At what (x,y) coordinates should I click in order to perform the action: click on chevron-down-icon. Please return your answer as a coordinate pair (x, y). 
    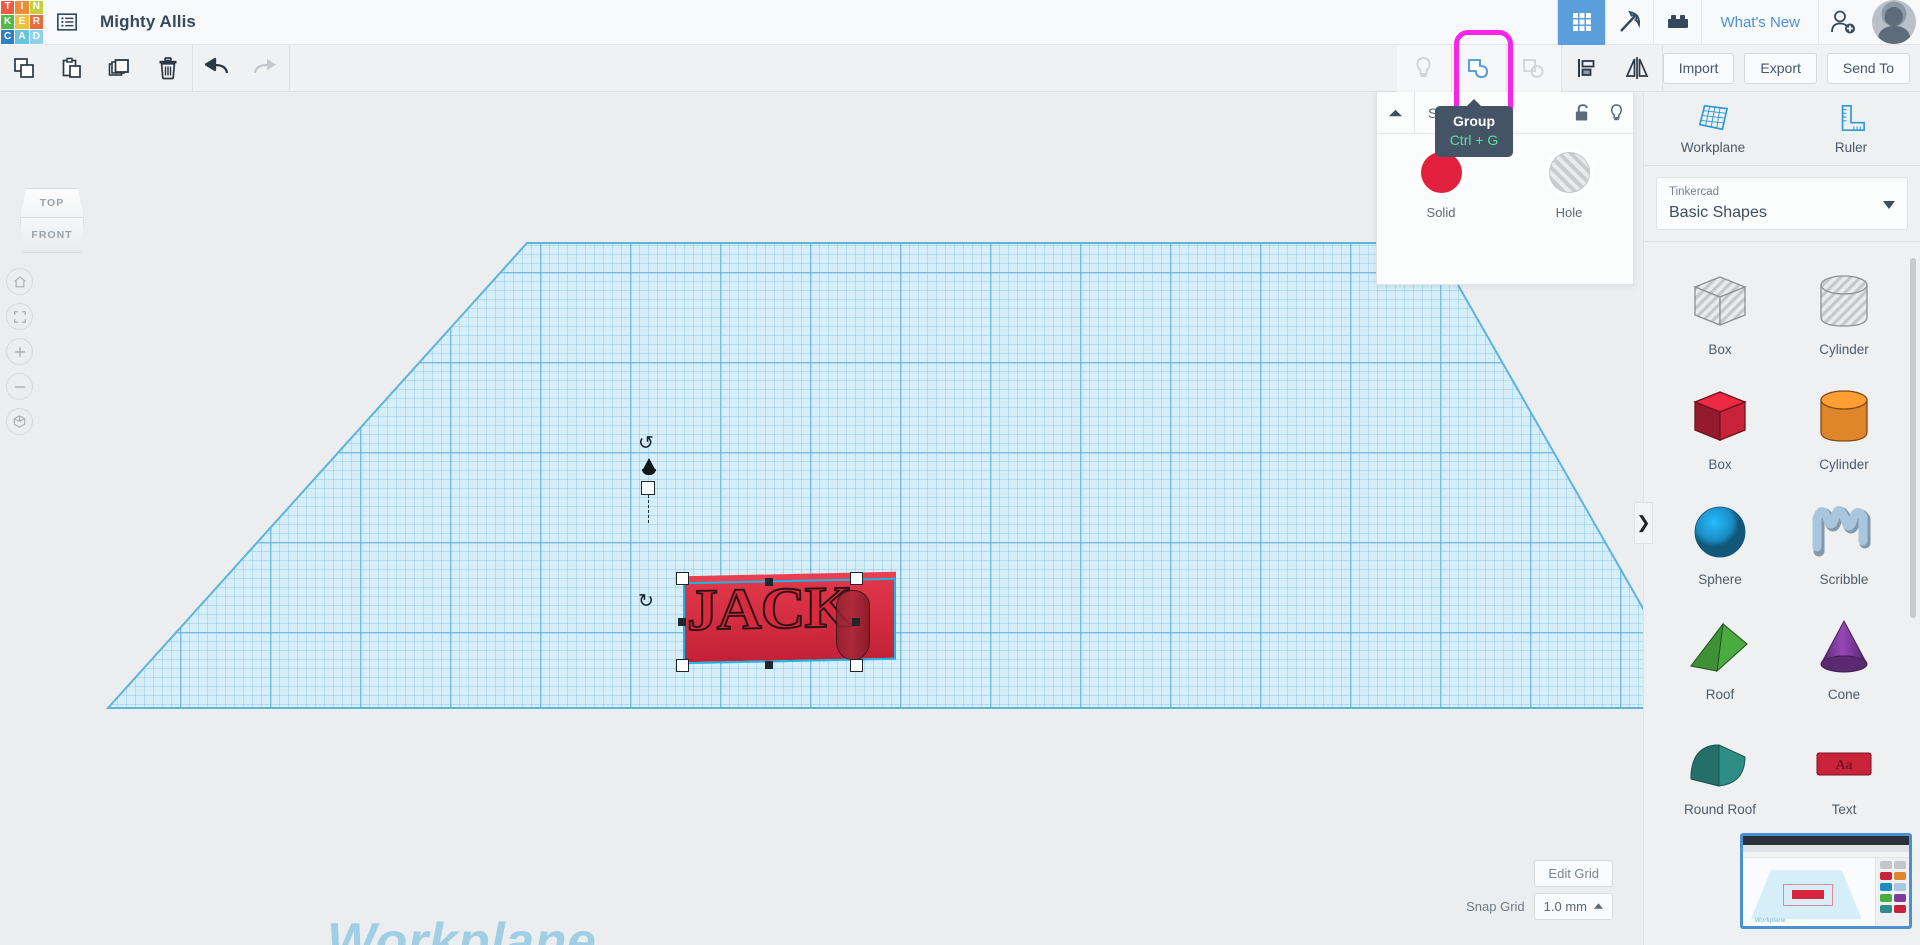
    Looking at the image, I should click on (1889, 204).